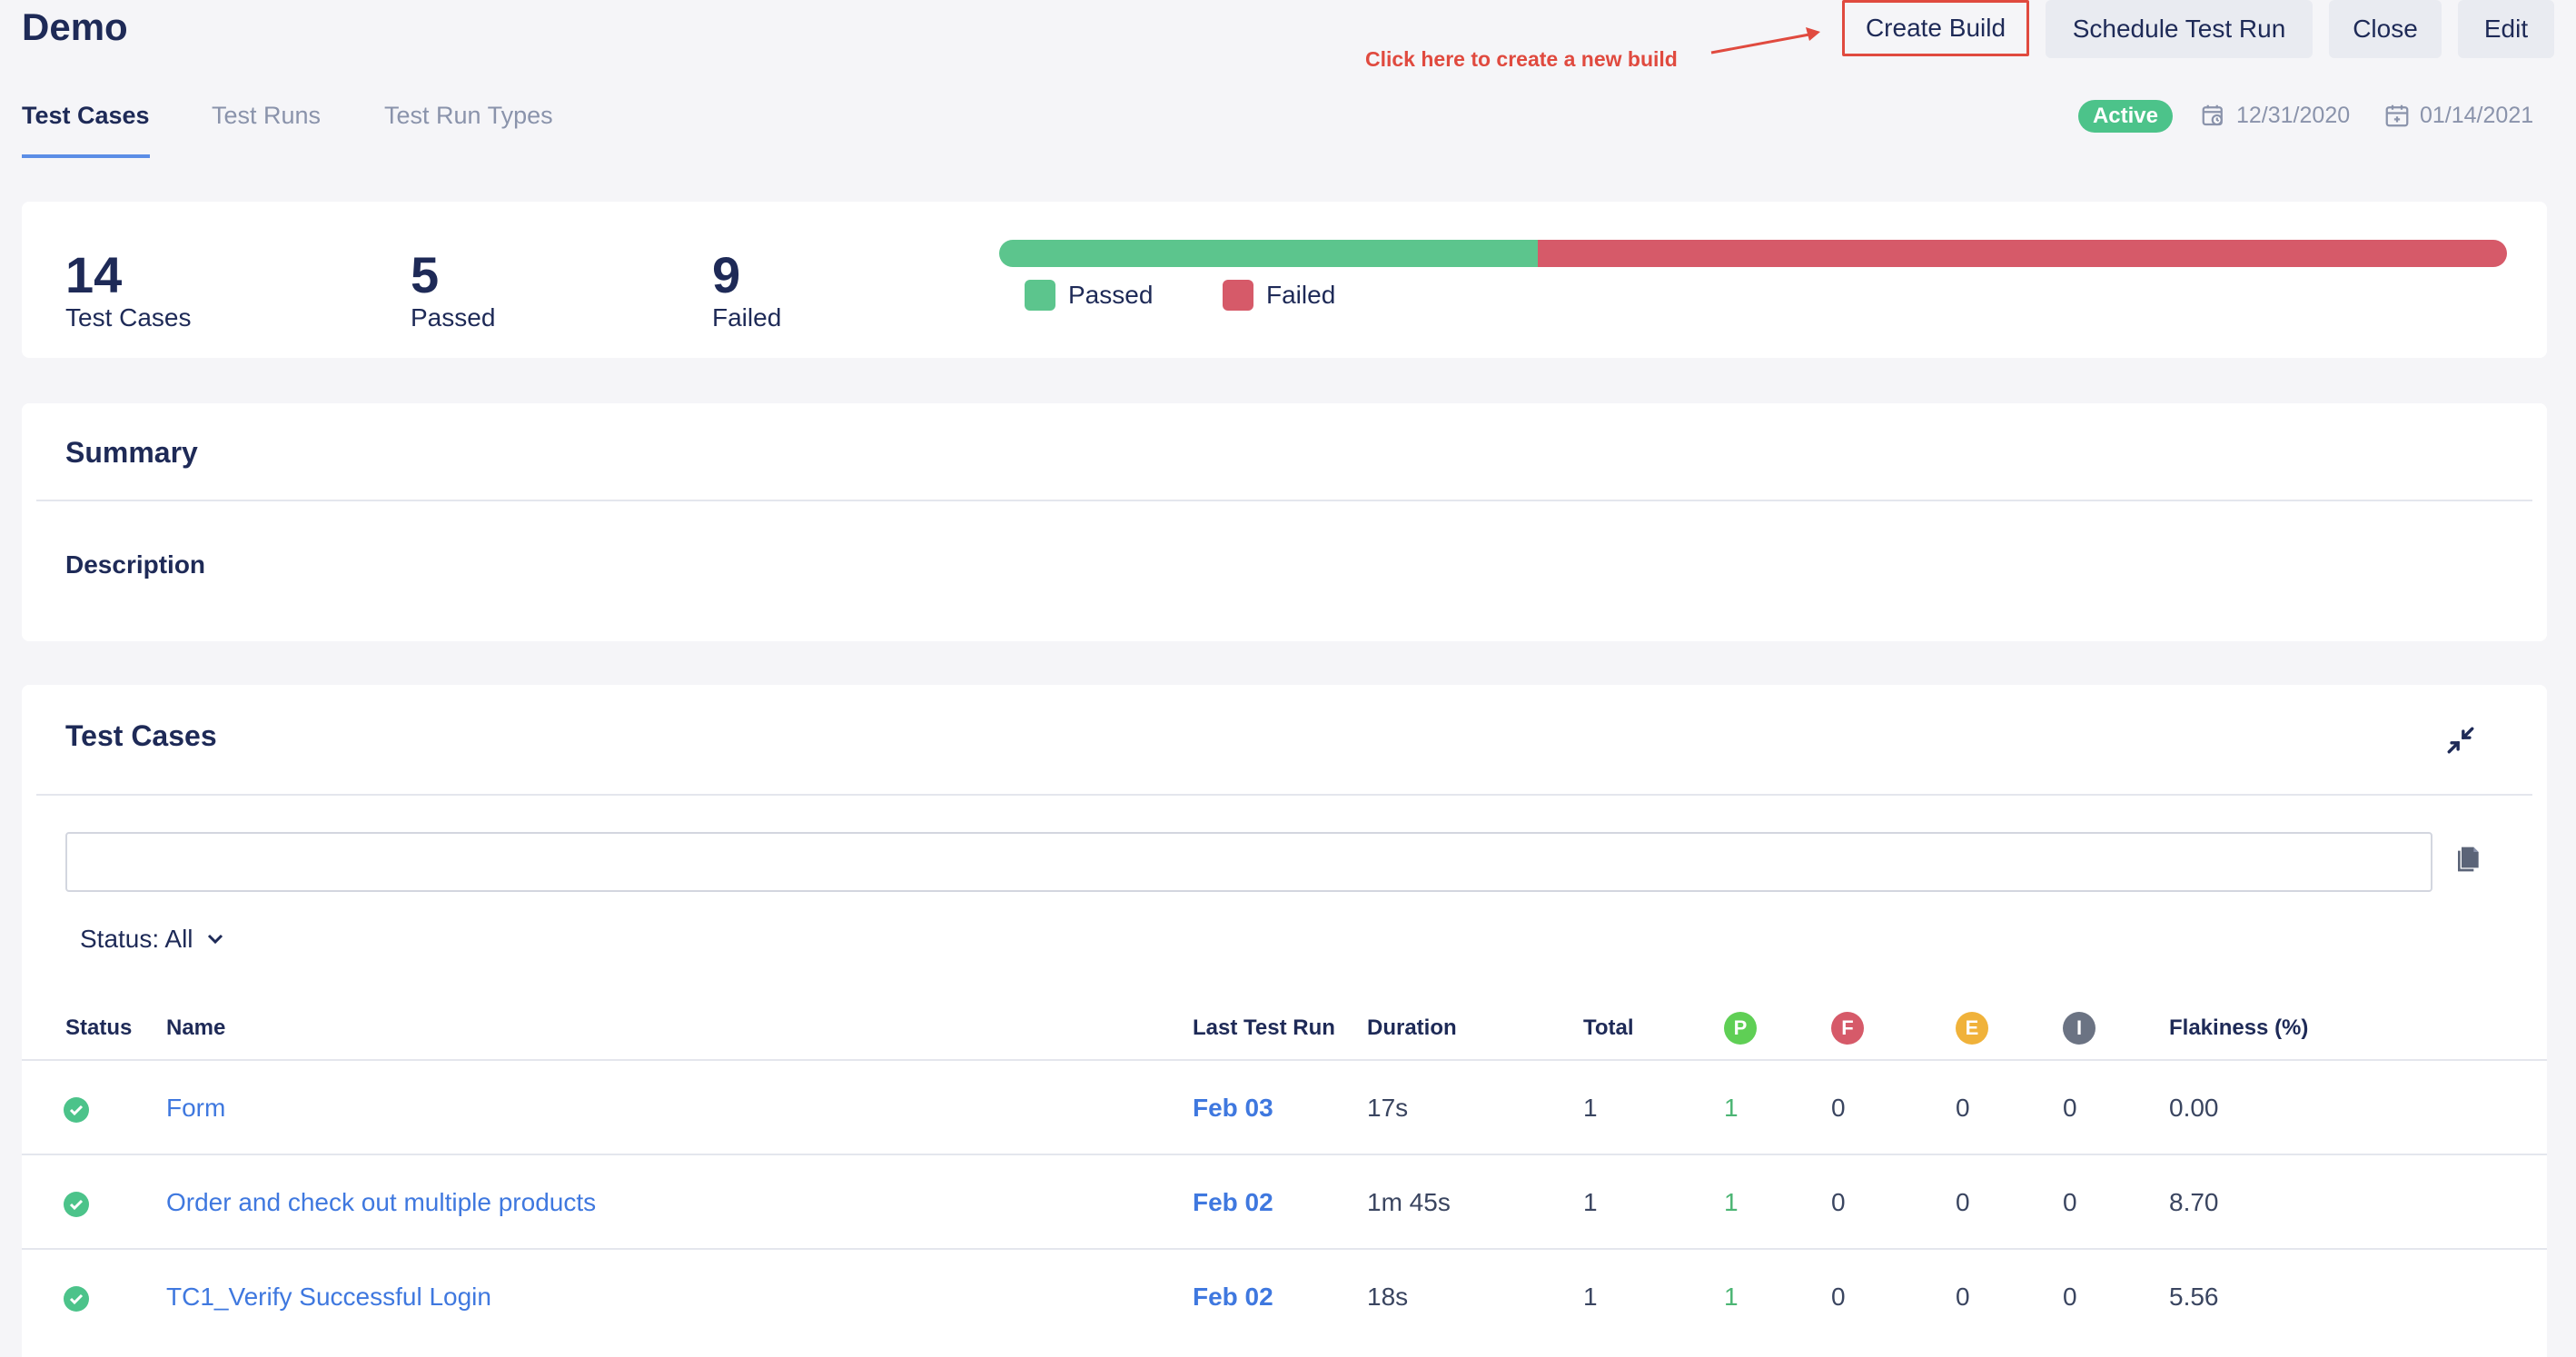 The width and height of the screenshot is (2576, 1357). Describe the element at coordinates (1740, 1028) in the screenshot. I see `col-passed-icon: P` at that location.